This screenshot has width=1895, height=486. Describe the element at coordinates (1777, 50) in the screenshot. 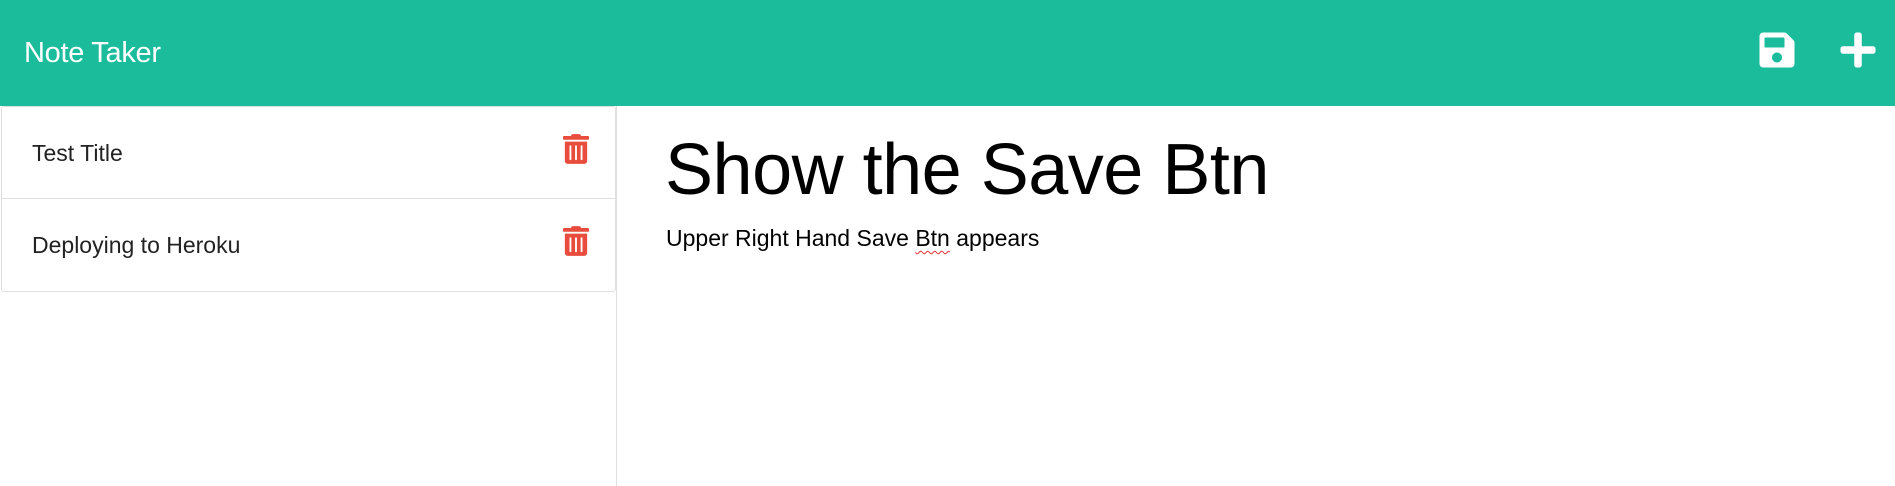

I see `save-icon` at that location.